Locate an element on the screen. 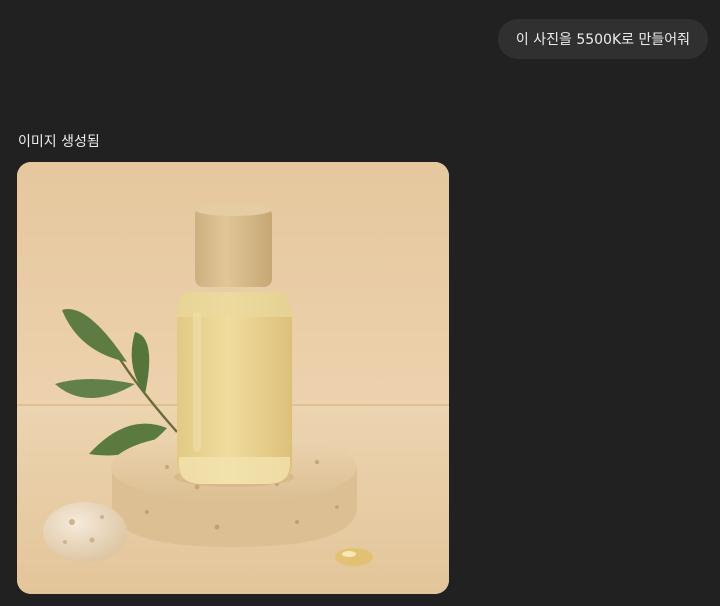  bottle-cap is located at coordinates (233, 245).